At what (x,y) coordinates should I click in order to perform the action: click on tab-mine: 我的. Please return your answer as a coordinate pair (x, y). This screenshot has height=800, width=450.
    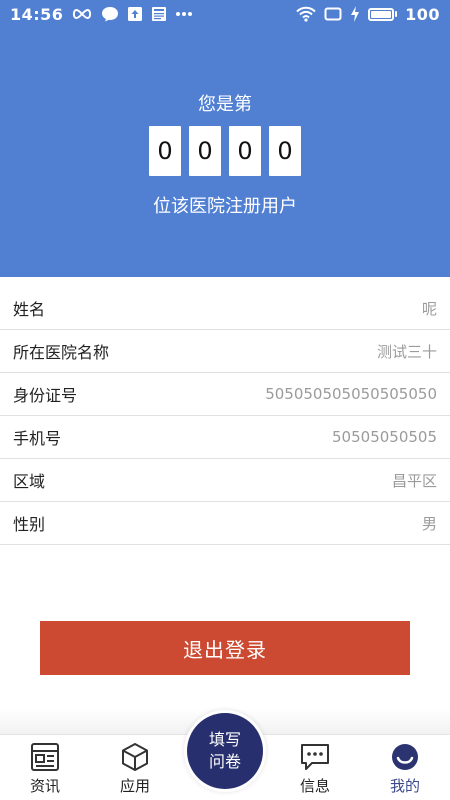
    Looking at the image, I should click on (405, 767).